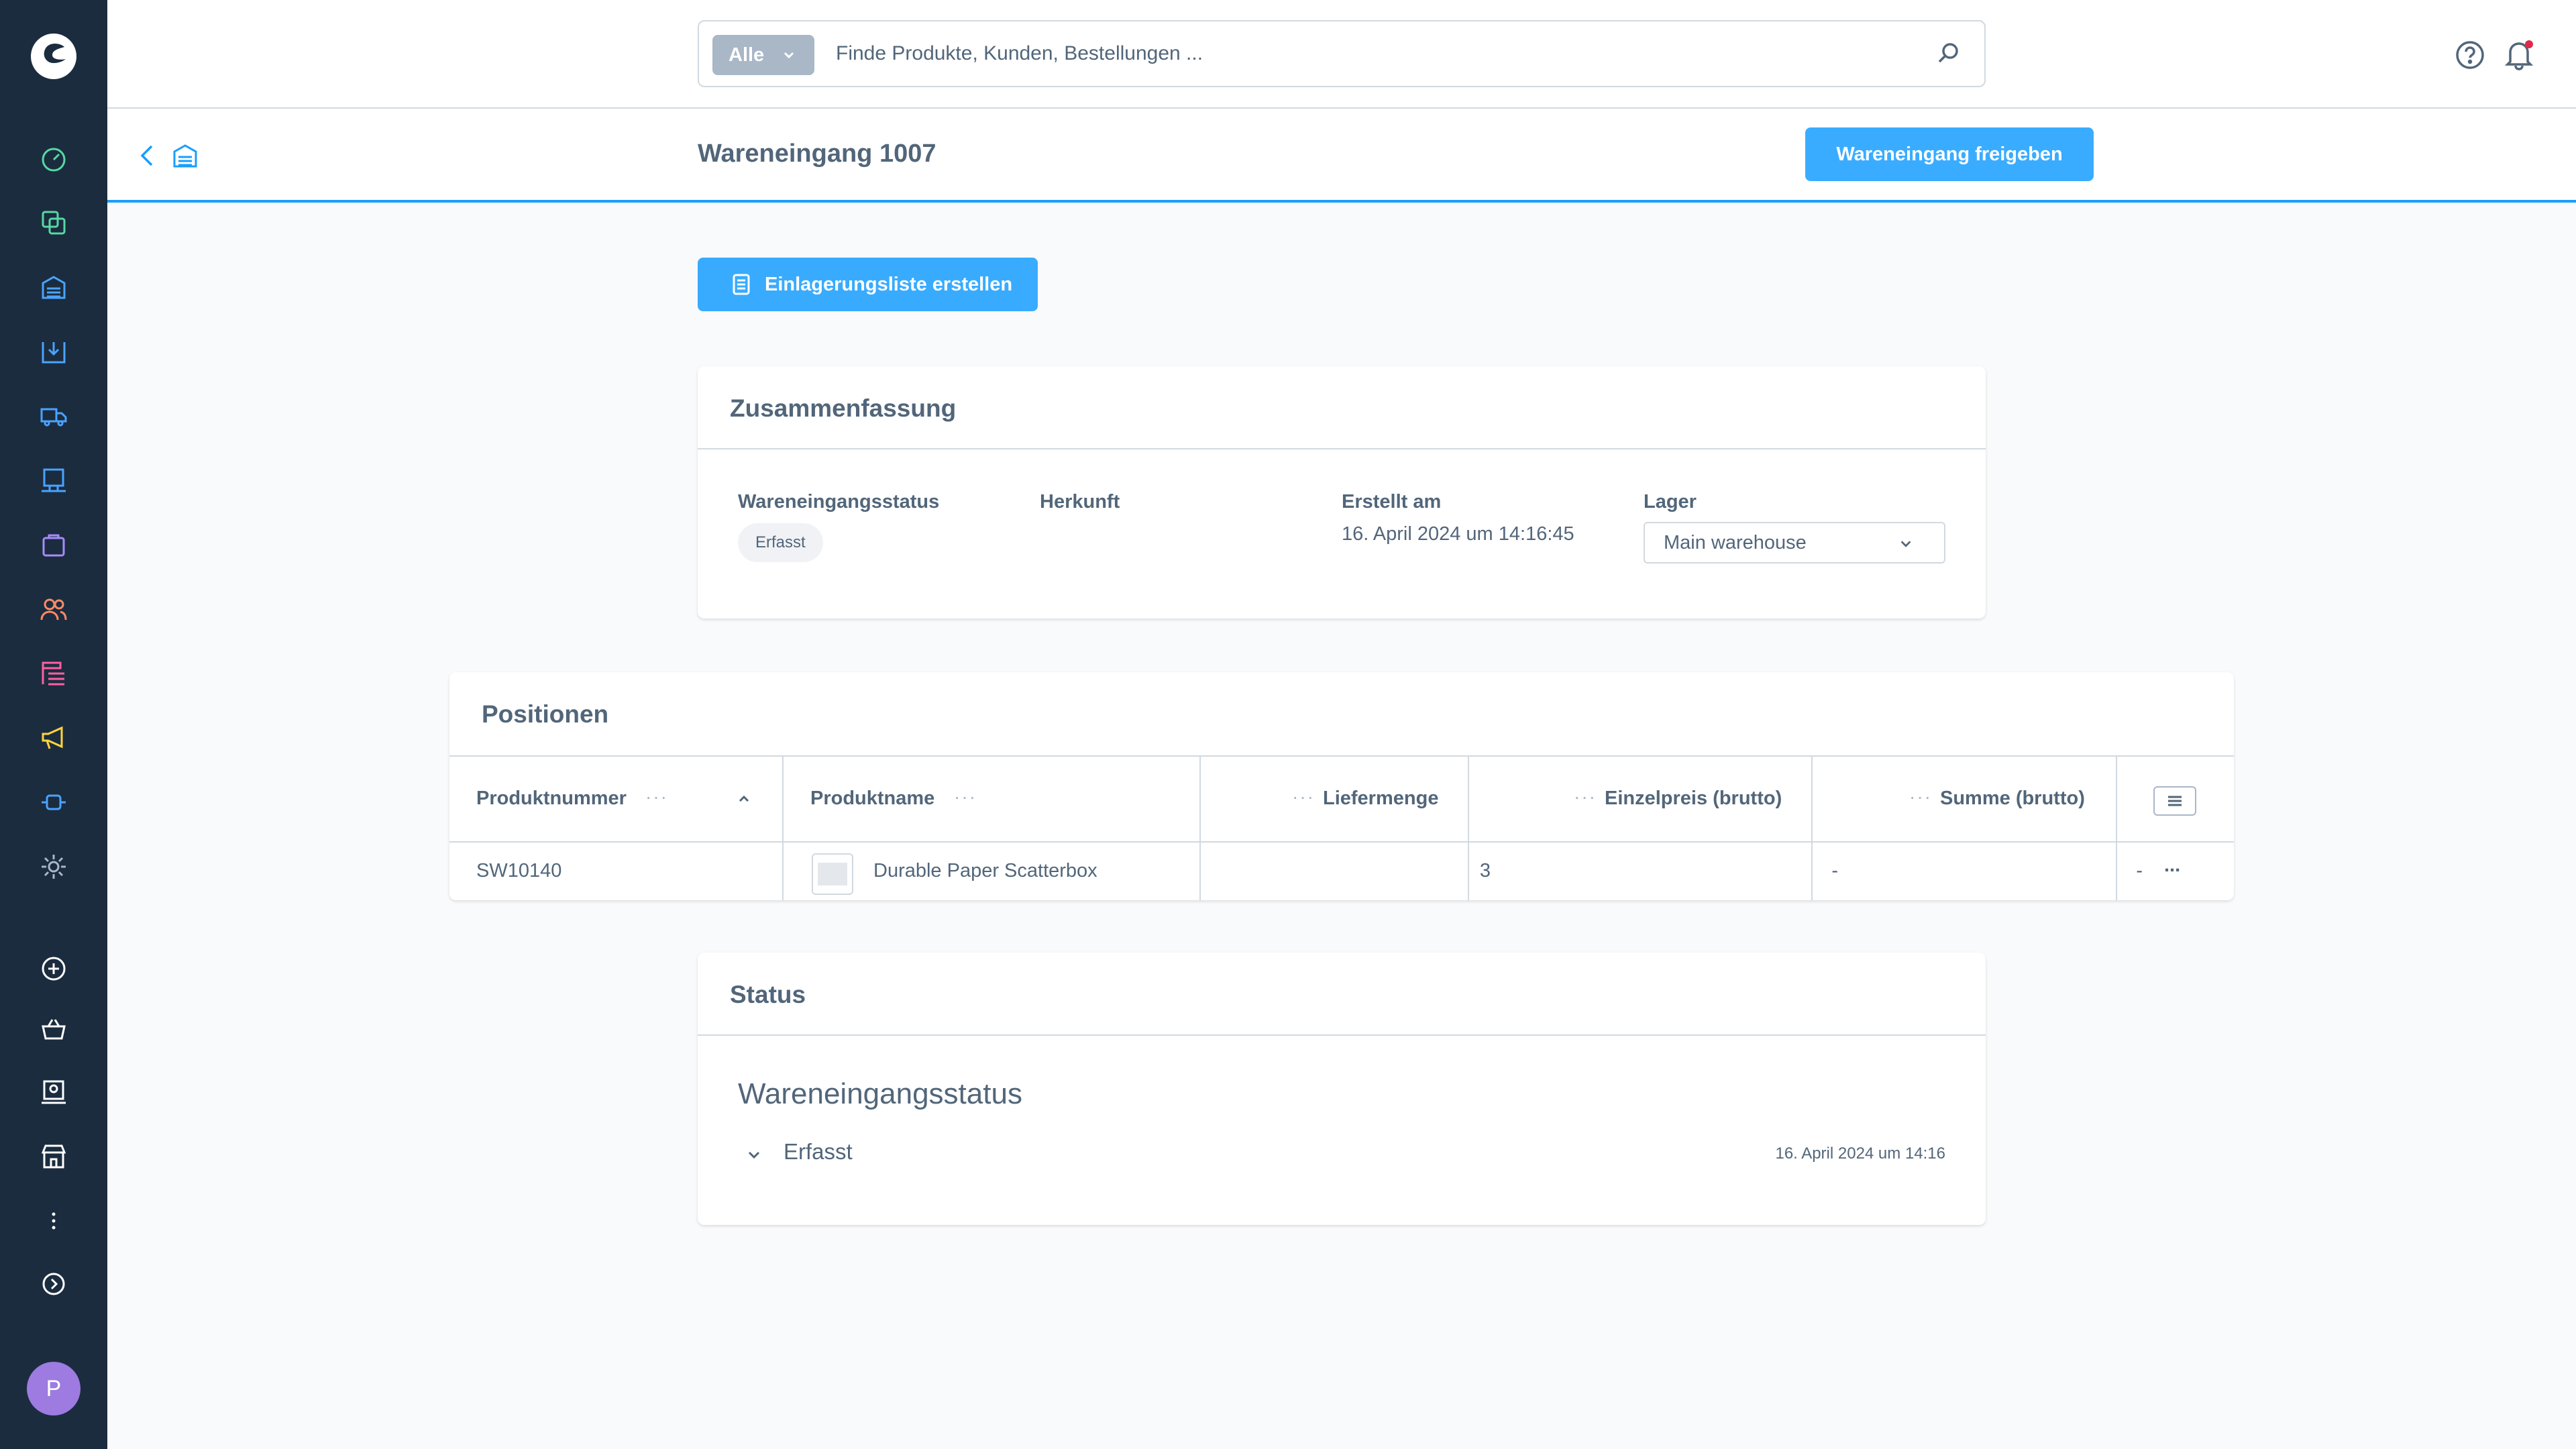 This screenshot has width=2576, height=1449. Describe the element at coordinates (832, 874) in the screenshot. I see `product-thumbnail` at that location.